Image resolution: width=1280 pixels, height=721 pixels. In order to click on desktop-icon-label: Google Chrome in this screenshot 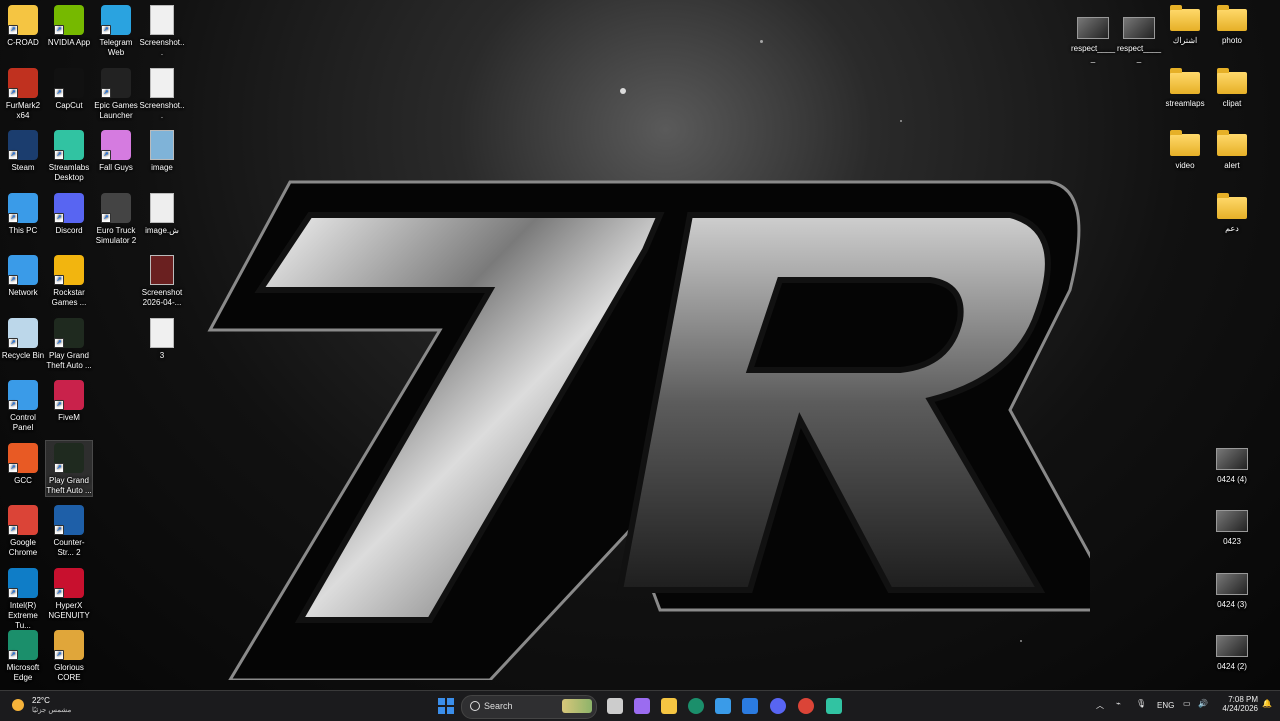, I will do `click(23, 547)`.